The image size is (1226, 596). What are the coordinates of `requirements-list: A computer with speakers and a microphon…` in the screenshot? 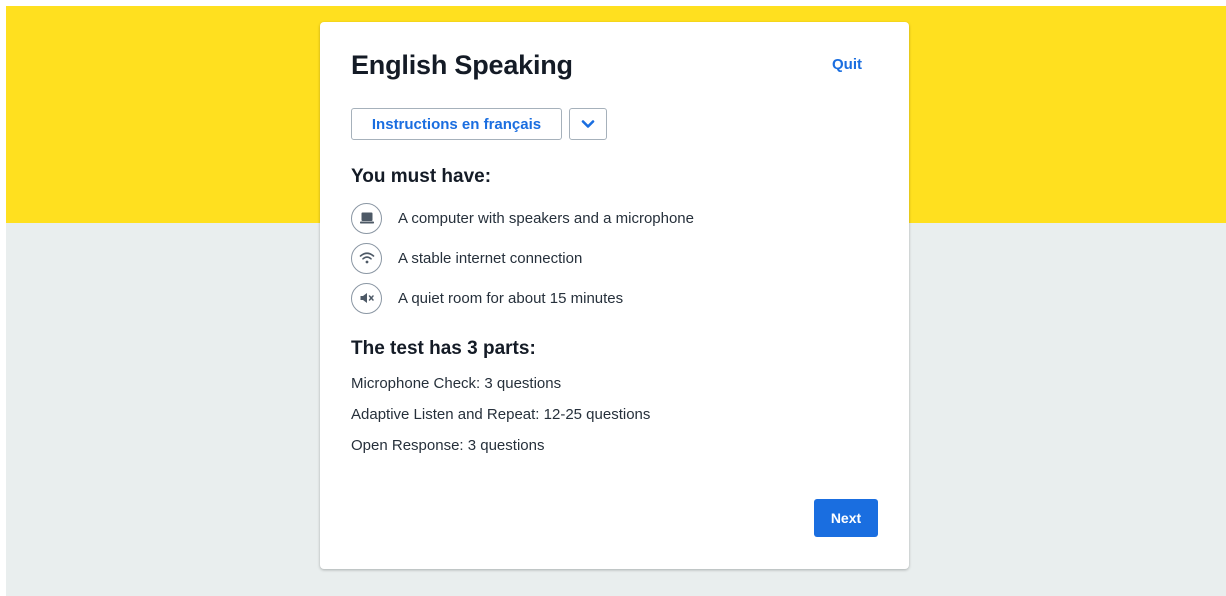 It's located at (611, 262).